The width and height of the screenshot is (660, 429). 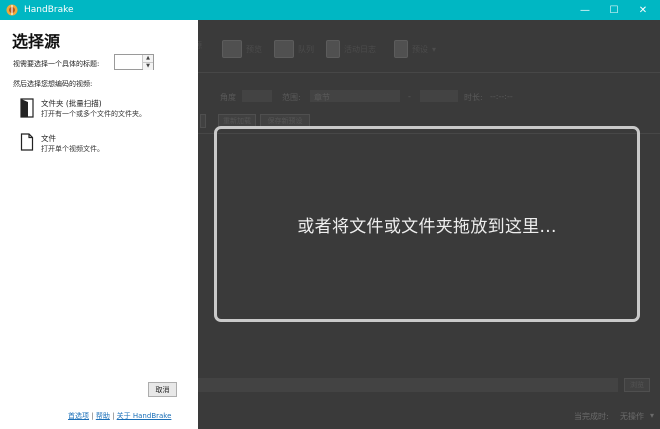 What do you see at coordinates (420, 49) in the screenshot?
I see `toolbar-presets-label: 预设` at bounding box center [420, 49].